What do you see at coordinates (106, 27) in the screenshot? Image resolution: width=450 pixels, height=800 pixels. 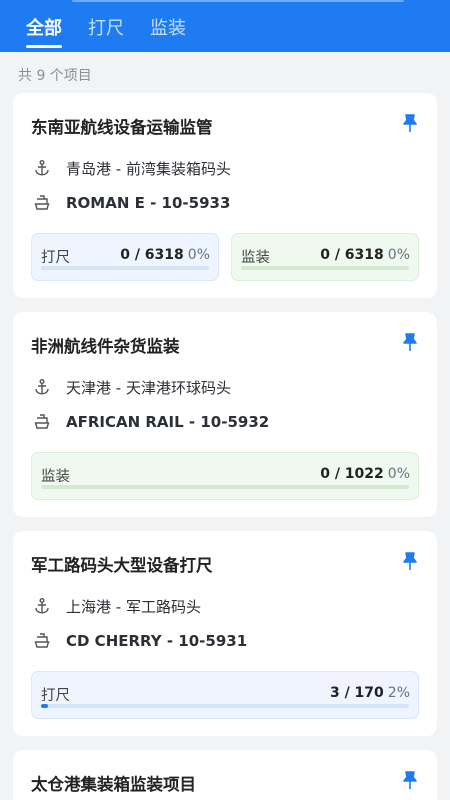 I see `tab-measure: 打尺` at bounding box center [106, 27].